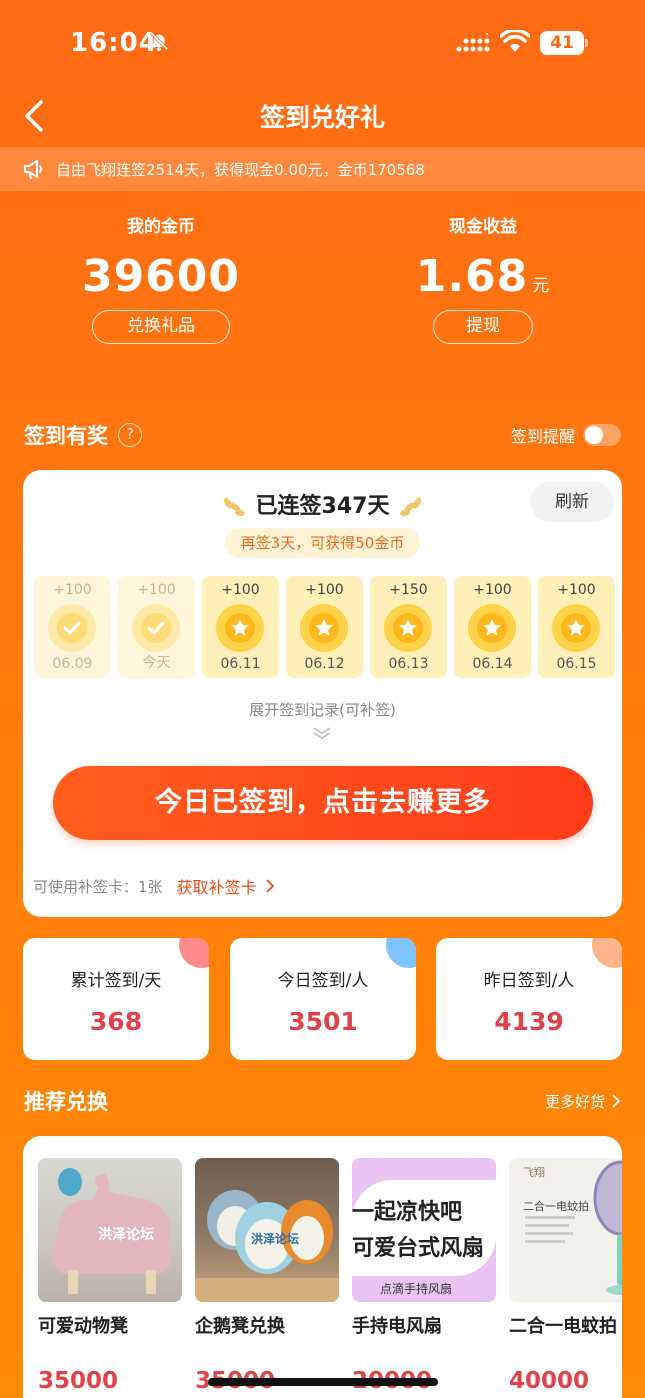  Describe the element at coordinates (408, 664) in the screenshot. I see `day-date: 06.13` at that location.